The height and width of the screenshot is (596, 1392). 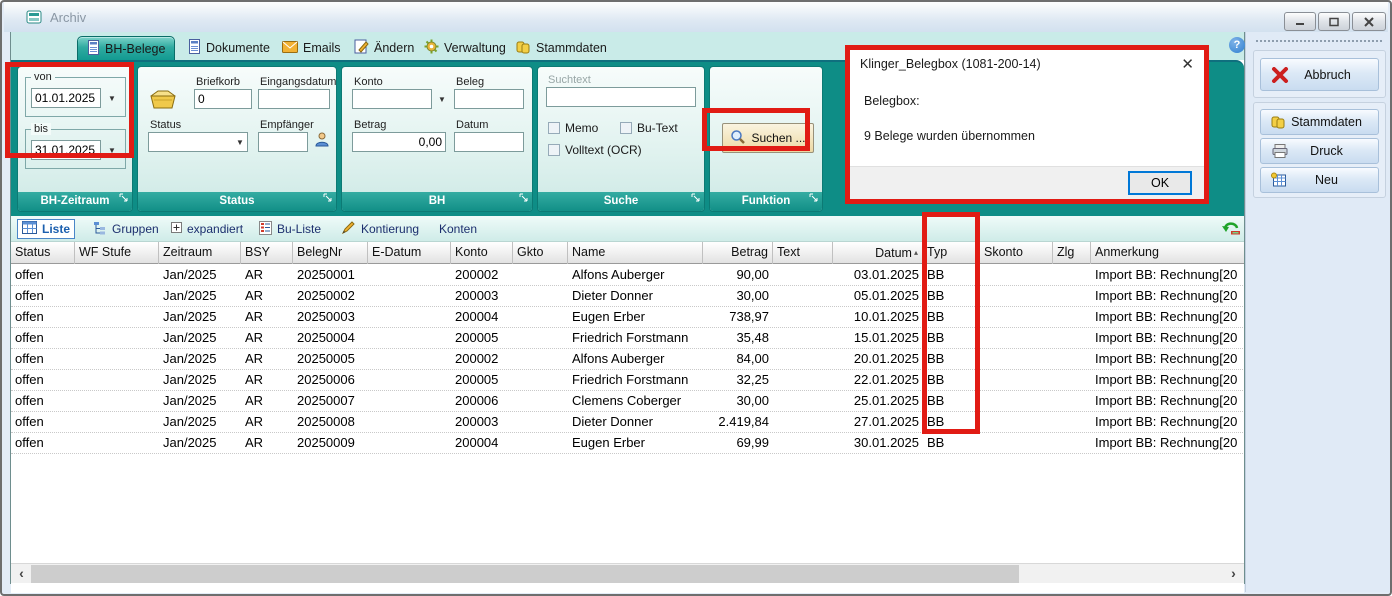 What do you see at coordinates (21, 574) in the screenshot?
I see `scroll-left-icon: ‹` at bounding box center [21, 574].